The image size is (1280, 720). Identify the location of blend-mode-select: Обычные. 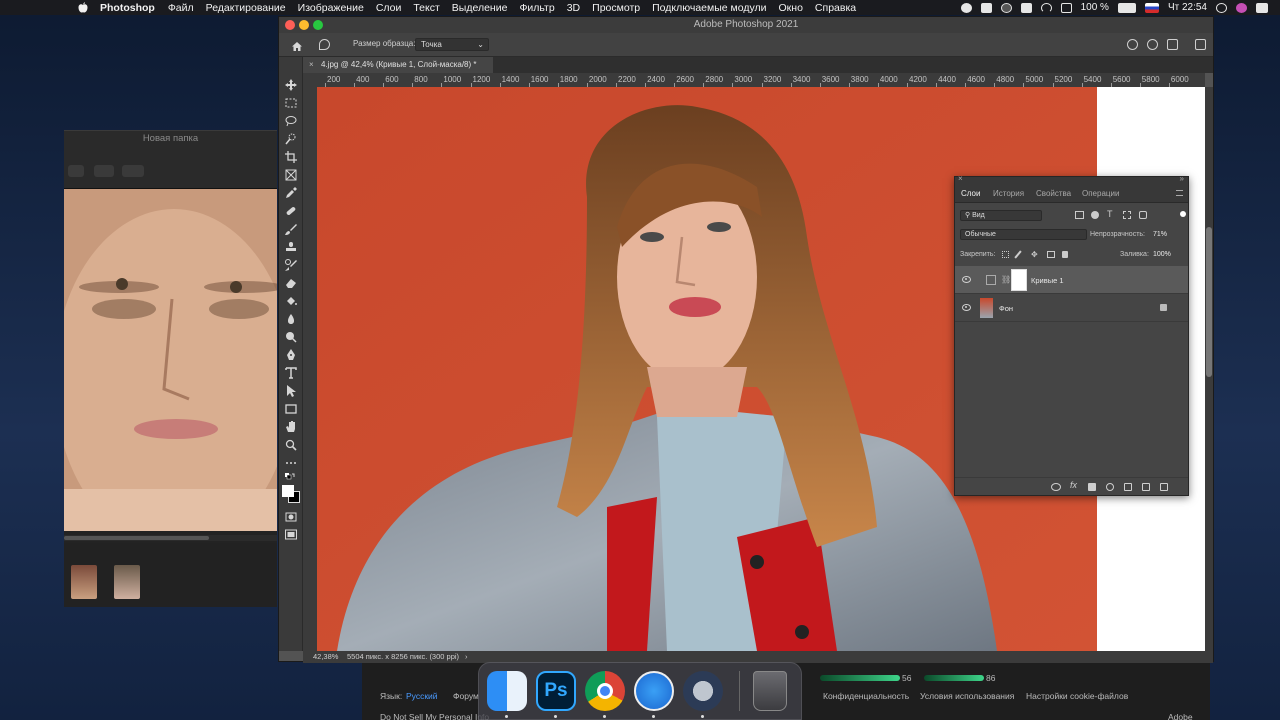
(1023, 234).